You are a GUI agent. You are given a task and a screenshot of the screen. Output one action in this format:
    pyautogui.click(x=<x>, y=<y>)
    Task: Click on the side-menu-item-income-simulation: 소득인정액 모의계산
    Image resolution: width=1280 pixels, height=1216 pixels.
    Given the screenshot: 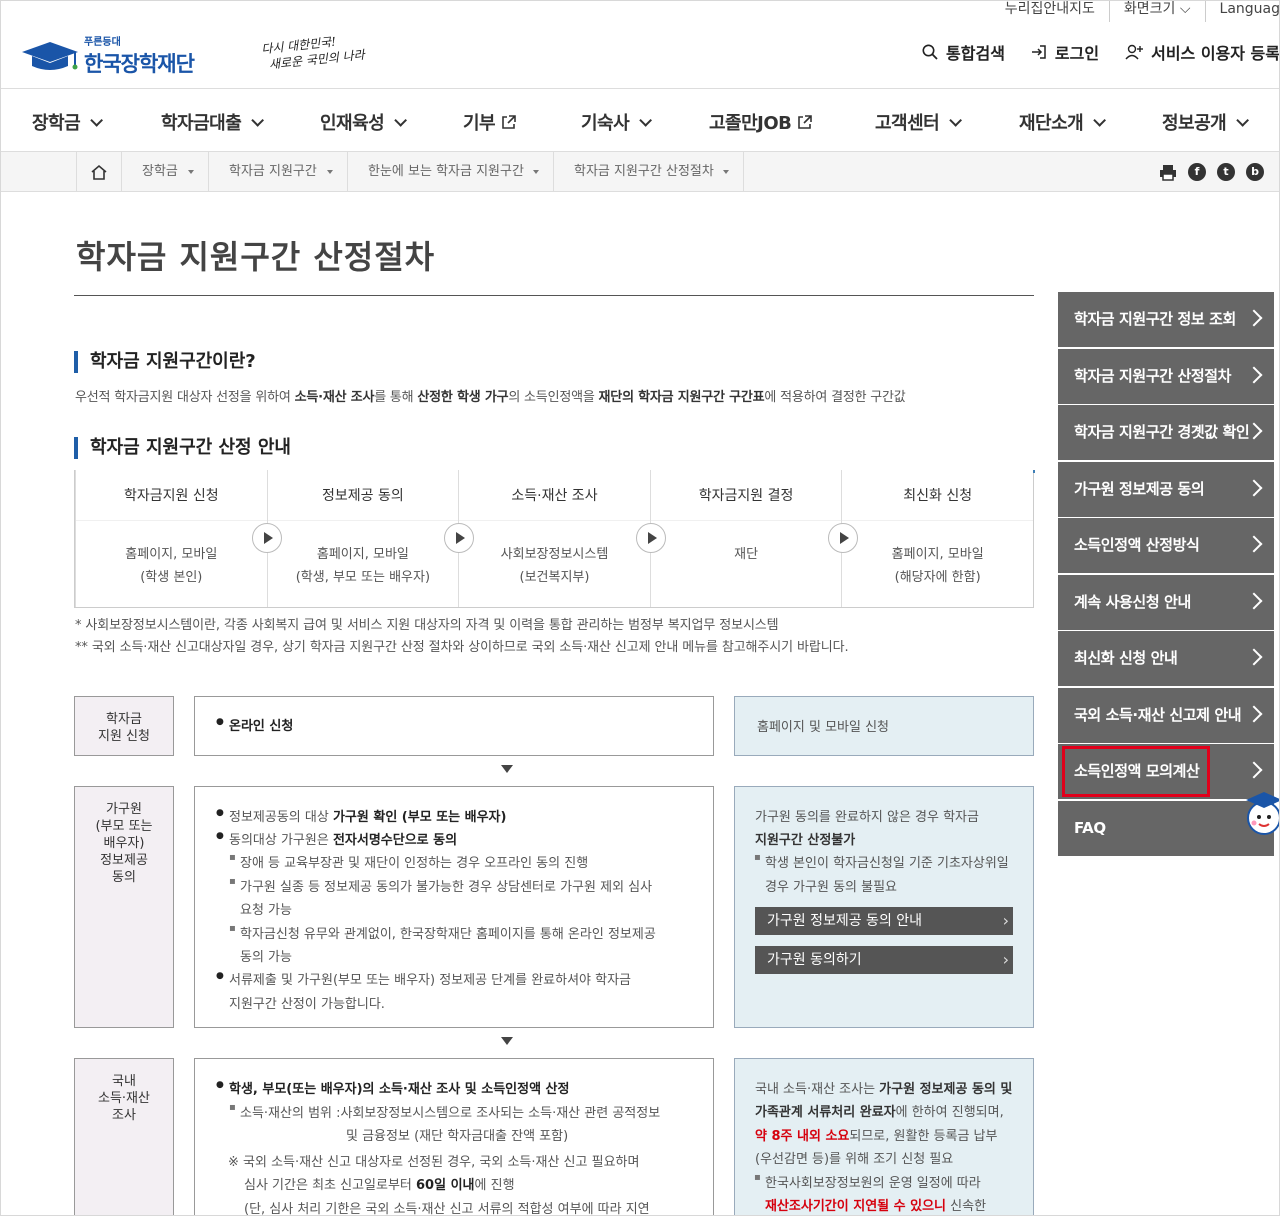 What is the action you would take?
    pyautogui.click(x=1166, y=771)
    